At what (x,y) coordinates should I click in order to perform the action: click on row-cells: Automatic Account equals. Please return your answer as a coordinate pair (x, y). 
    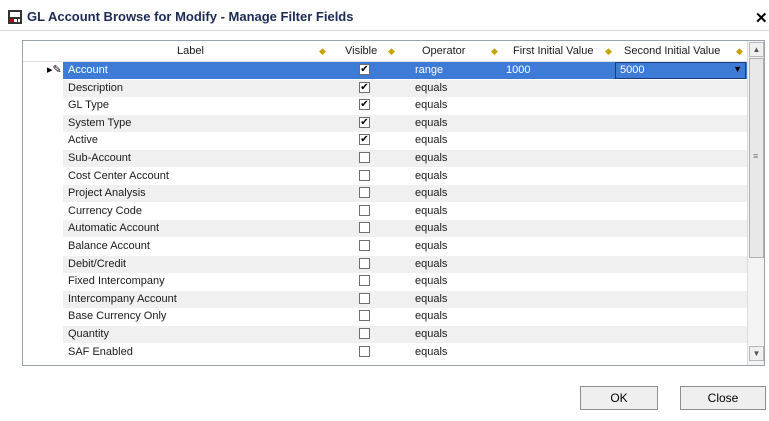
    Looking at the image, I should click on (405, 229).